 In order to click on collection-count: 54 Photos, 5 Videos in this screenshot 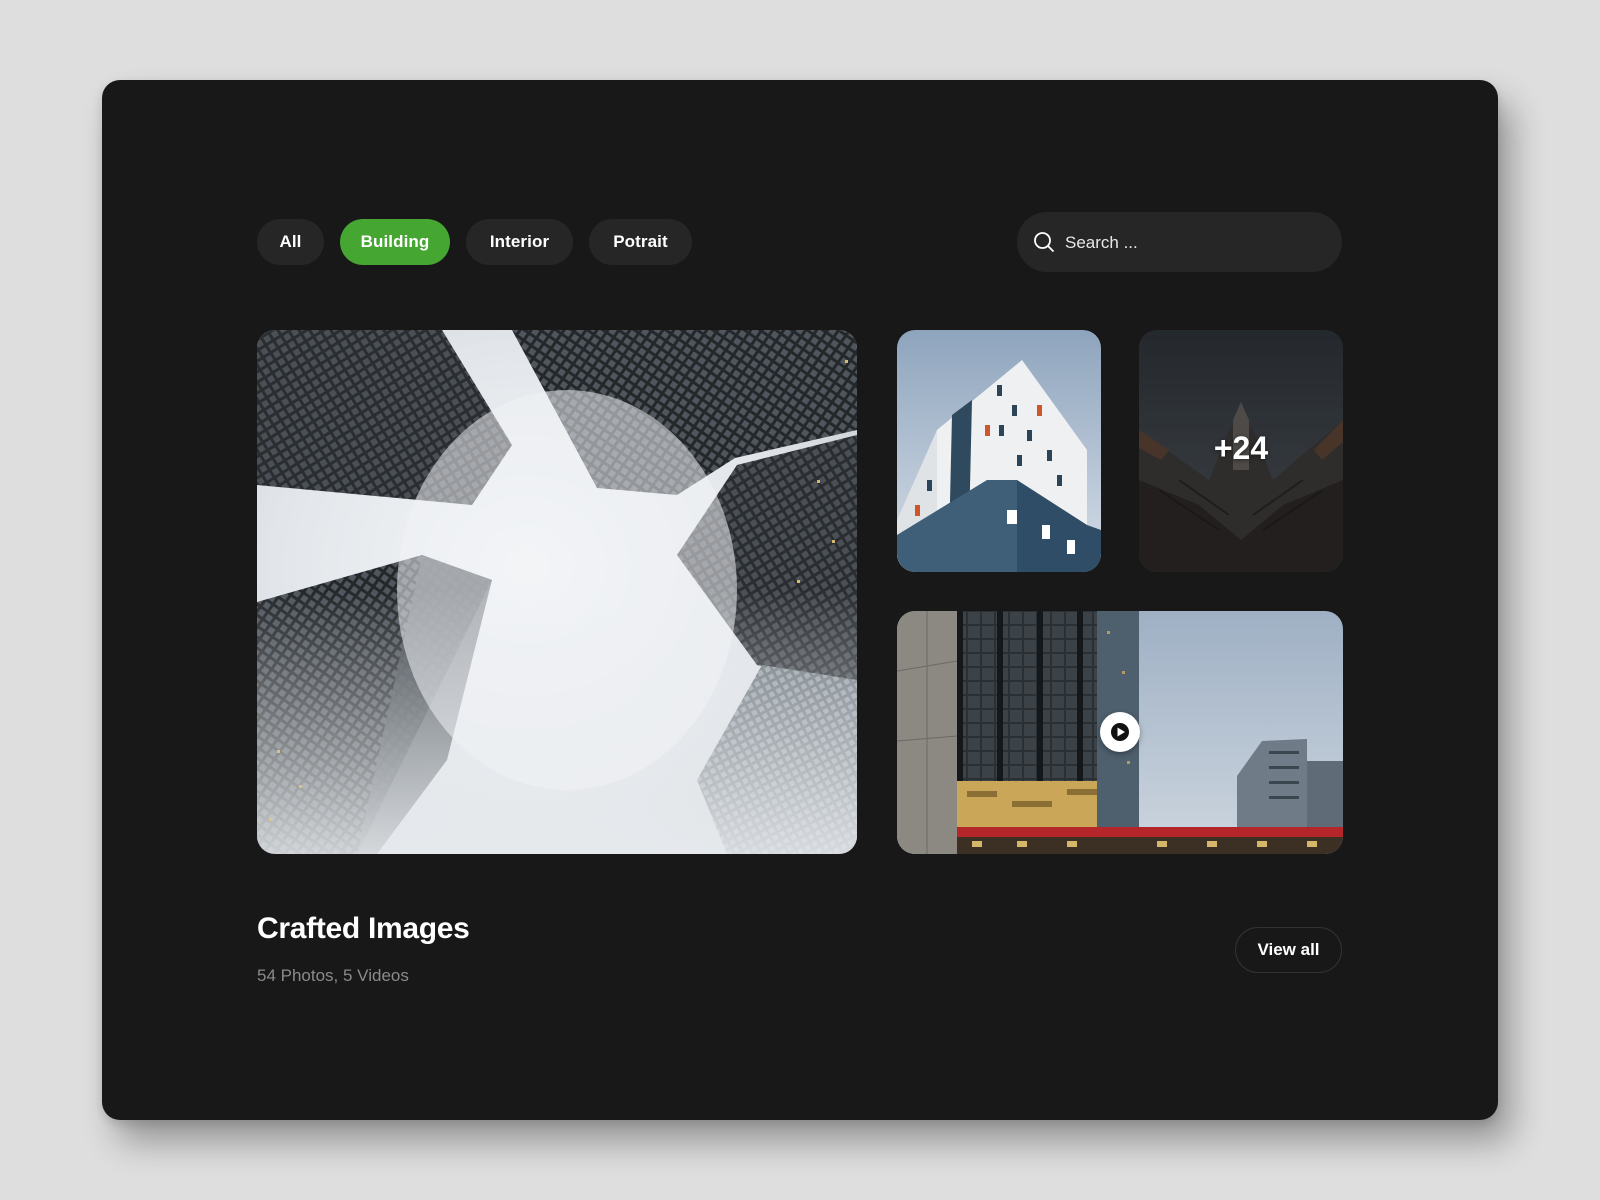, I will do `click(333, 975)`.